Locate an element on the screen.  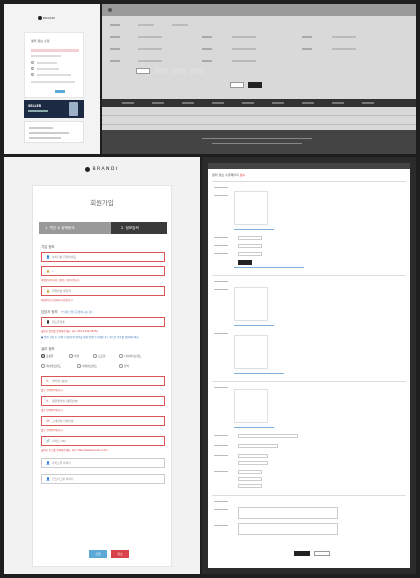
kakao-id-field: 👤 카카오톡 아이디 is located at coordinates (103, 463).